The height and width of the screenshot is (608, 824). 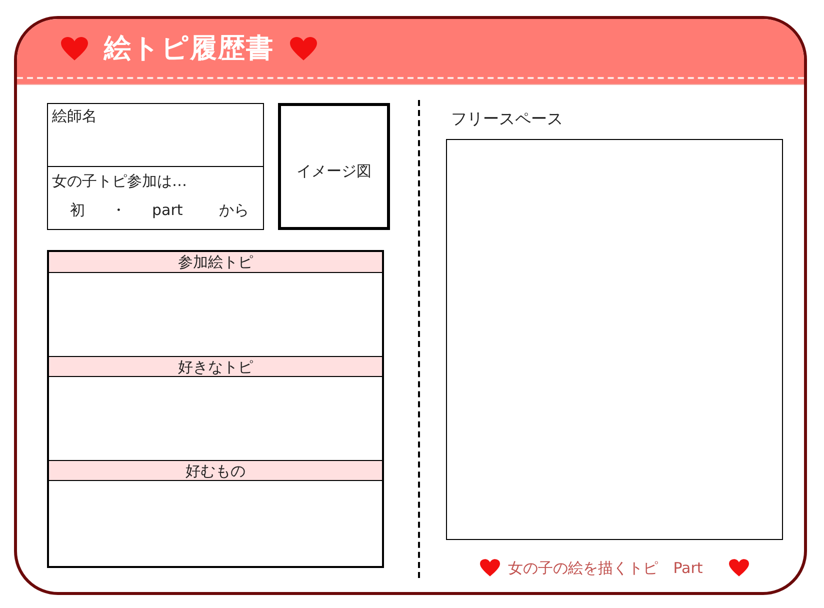 I want to click on footer-text: 女の子の絵を描くトピ Part, so click(x=605, y=568).